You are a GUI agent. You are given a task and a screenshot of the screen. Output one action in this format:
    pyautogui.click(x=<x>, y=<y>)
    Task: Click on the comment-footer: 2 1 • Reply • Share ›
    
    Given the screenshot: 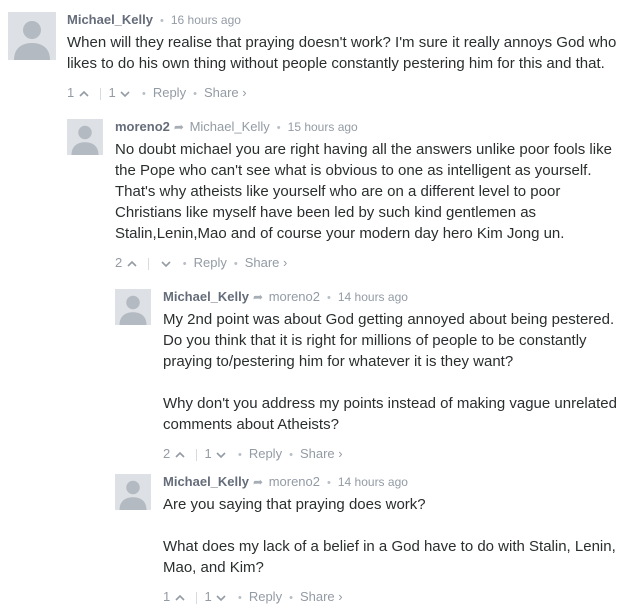 What is the action you would take?
    pyautogui.click(x=398, y=454)
    